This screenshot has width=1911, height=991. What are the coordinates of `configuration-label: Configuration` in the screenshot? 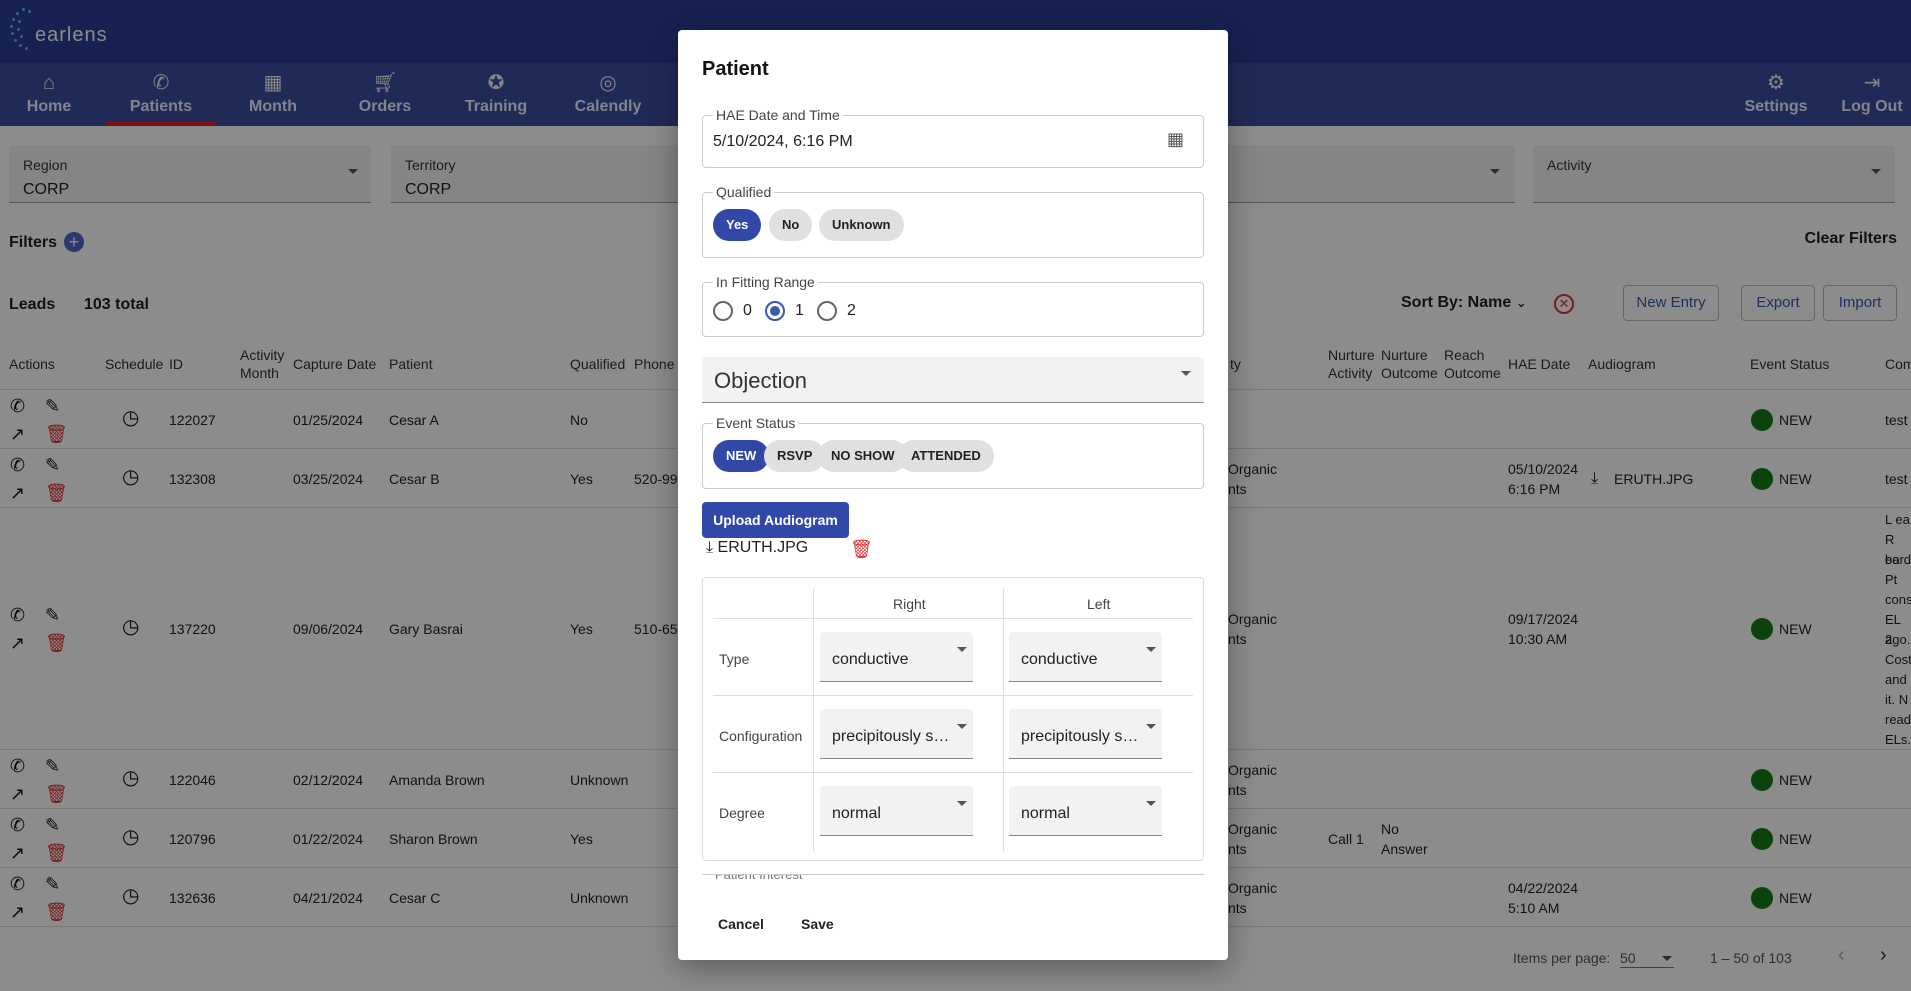 It's located at (761, 736).